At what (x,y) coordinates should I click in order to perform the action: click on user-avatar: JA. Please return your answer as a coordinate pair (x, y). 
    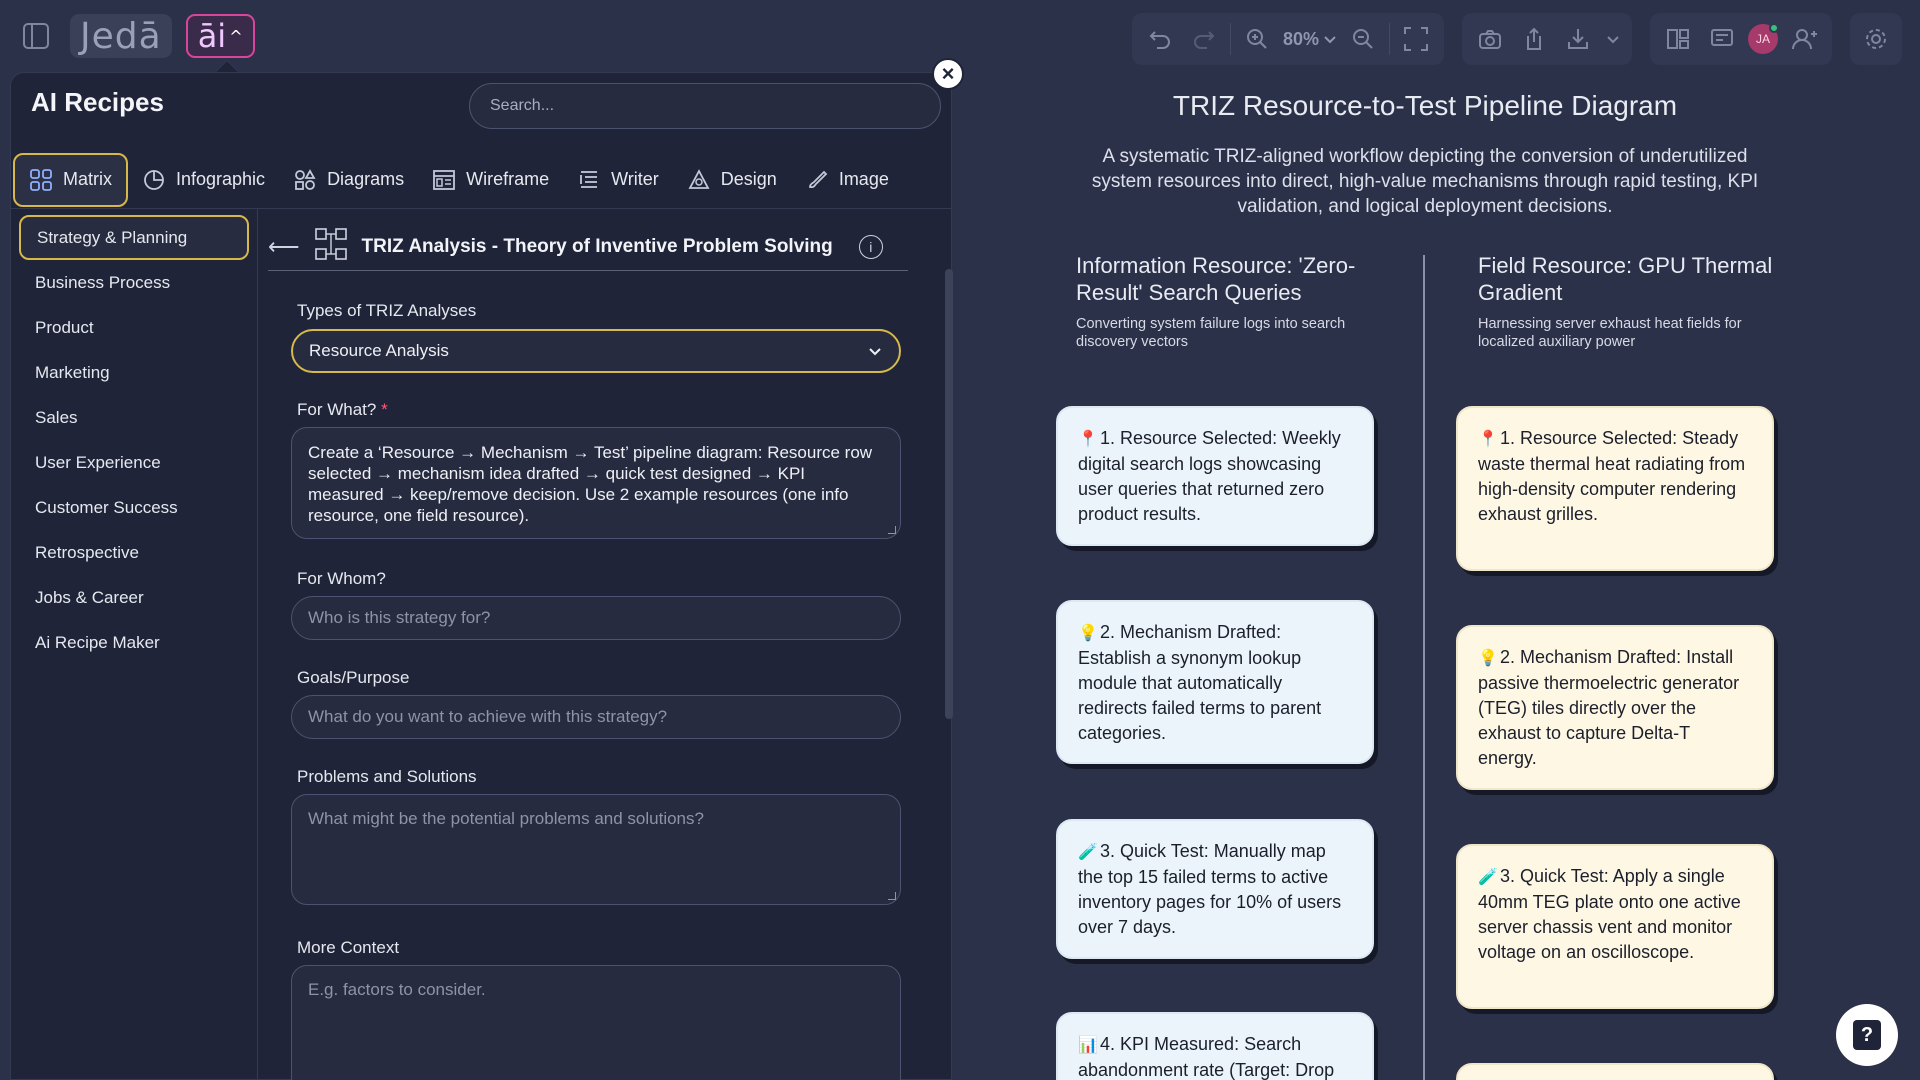
    Looking at the image, I should click on (1763, 38).